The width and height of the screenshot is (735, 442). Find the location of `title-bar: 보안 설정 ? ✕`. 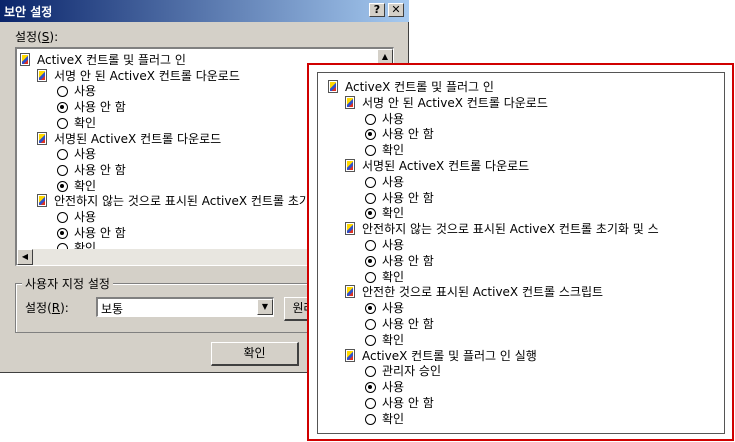

title-bar: 보안 설정 ? ✕ is located at coordinates (204, 11).